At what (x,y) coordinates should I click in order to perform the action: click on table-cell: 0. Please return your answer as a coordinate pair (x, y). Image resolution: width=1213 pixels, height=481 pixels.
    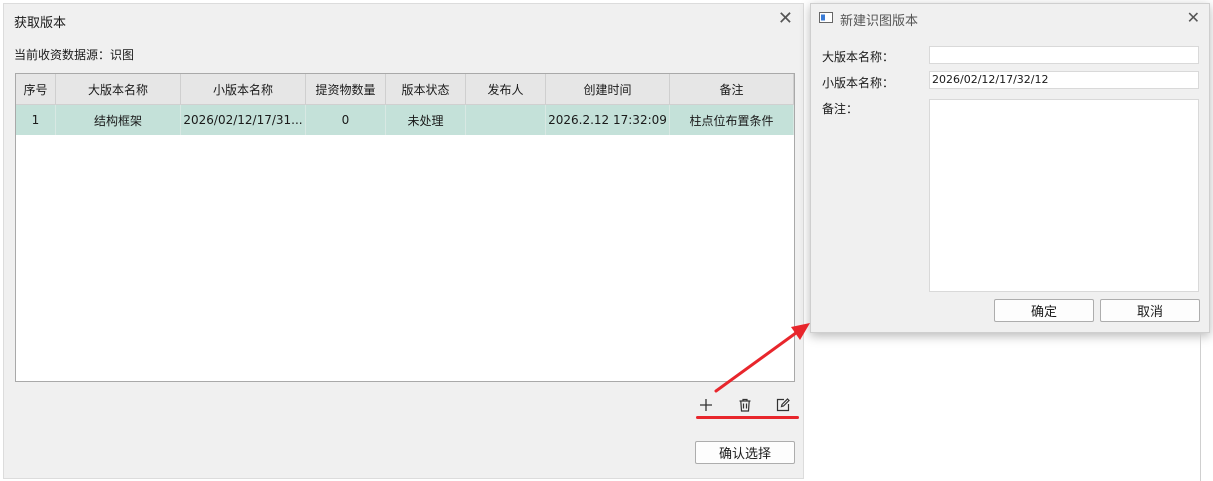
    Looking at the image, I should click on (346, 120).